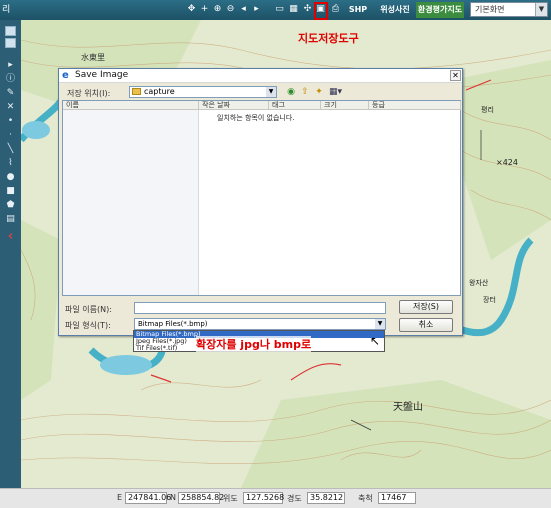 This screenshot has height=508, width=551. What do you see at coordinates (10, 107) in the screenshot?
I see `delete-icon: ✕` at bounding box center [10, 107].